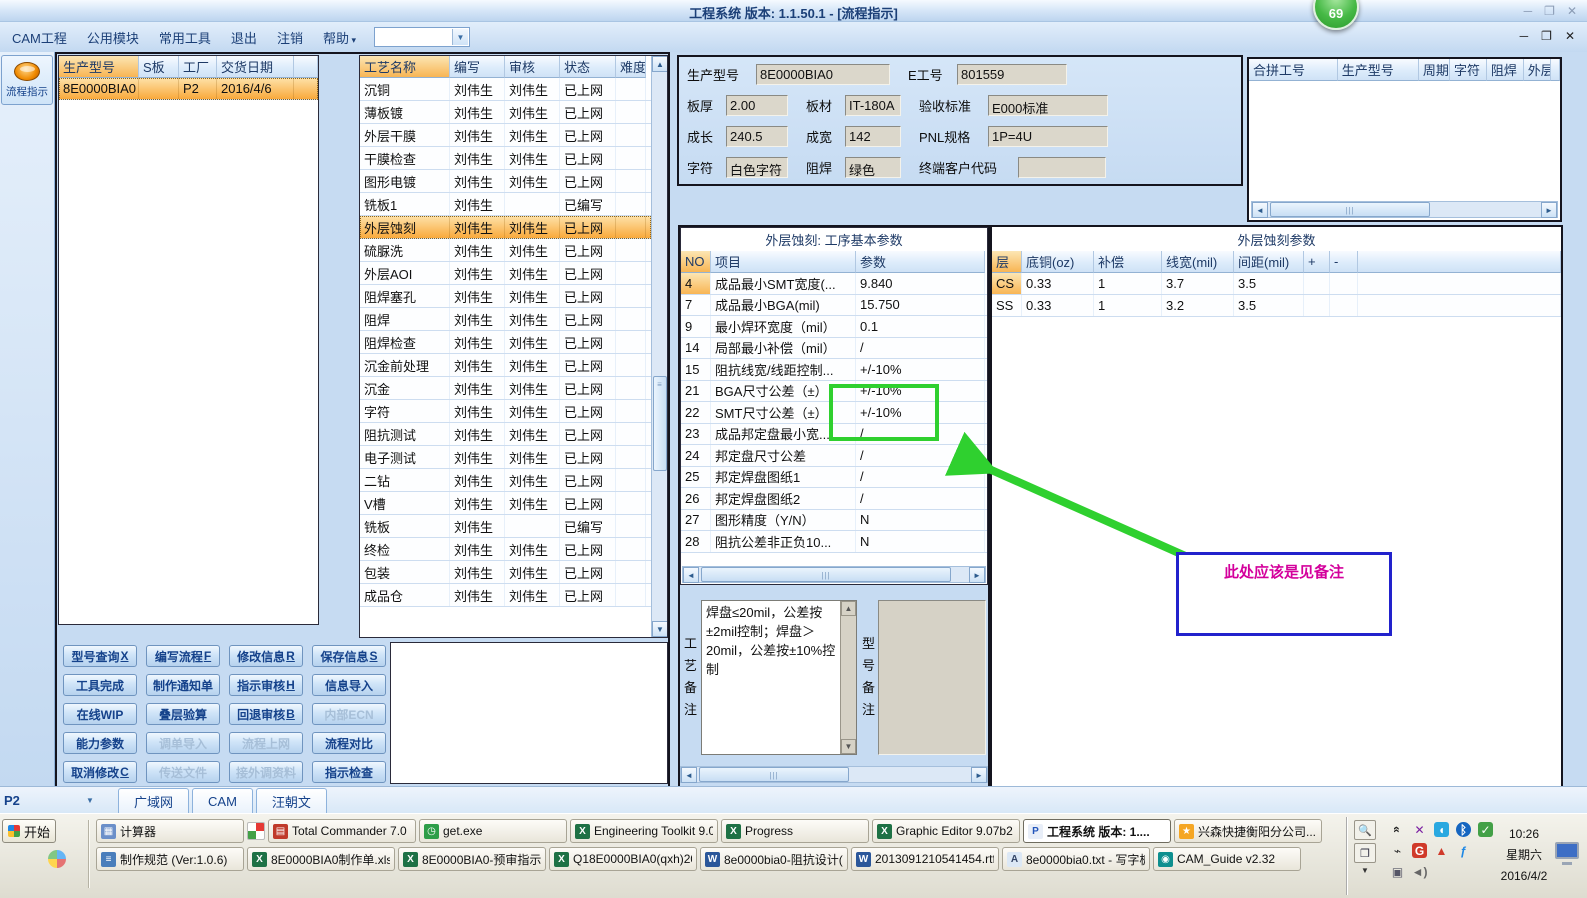  What do you see at coordinates (505, 204) in the screenshot?
I see `table-row: 铣板1 刘伟生 已编写` at bounding box center [505, 204].